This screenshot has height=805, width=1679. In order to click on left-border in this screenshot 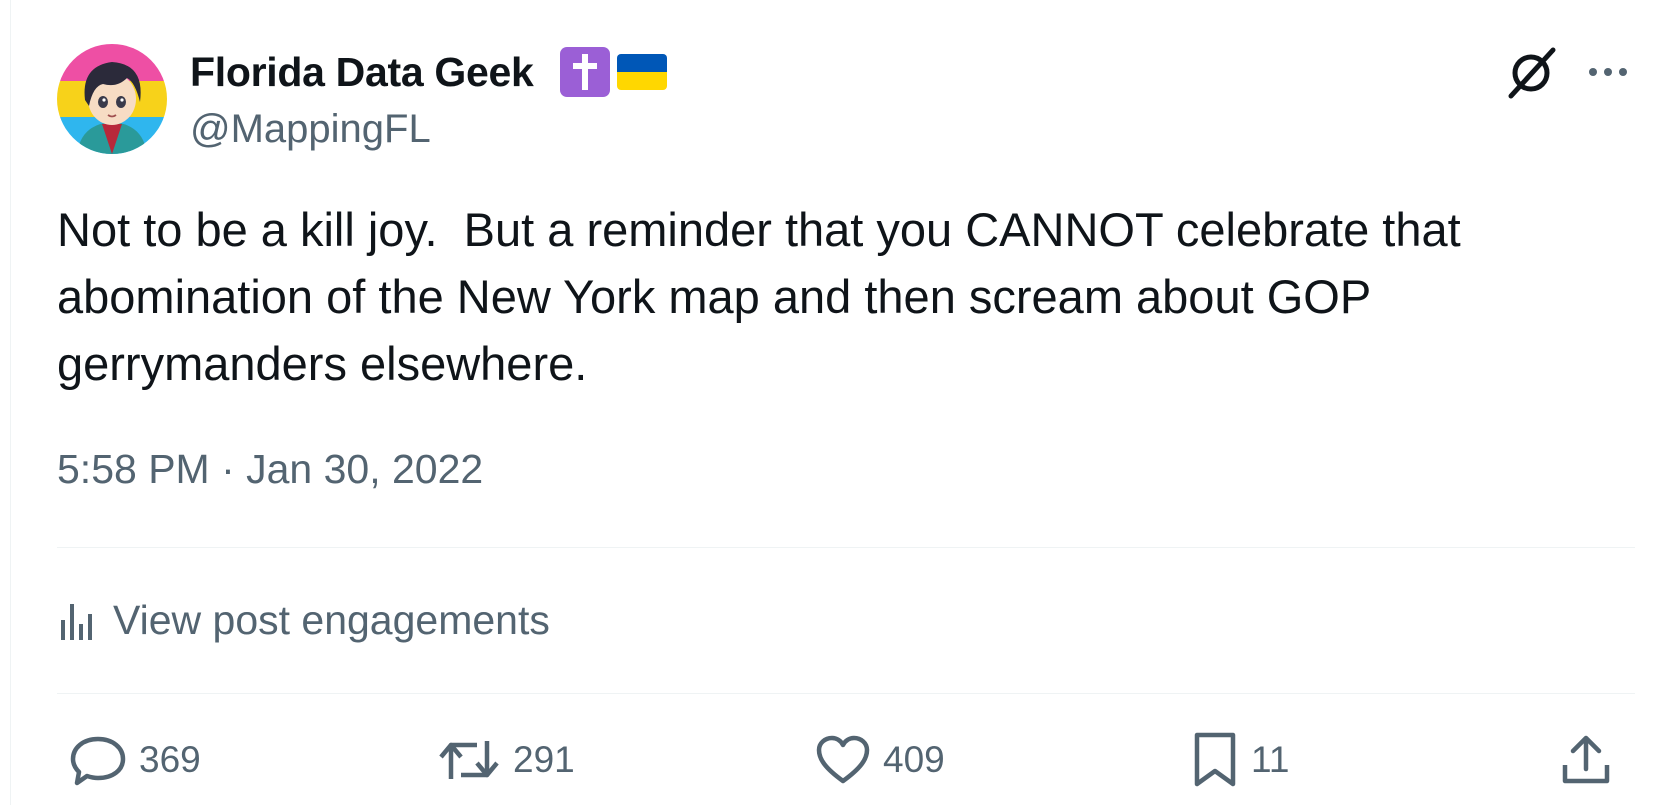, I will do `click(10, 402)`.